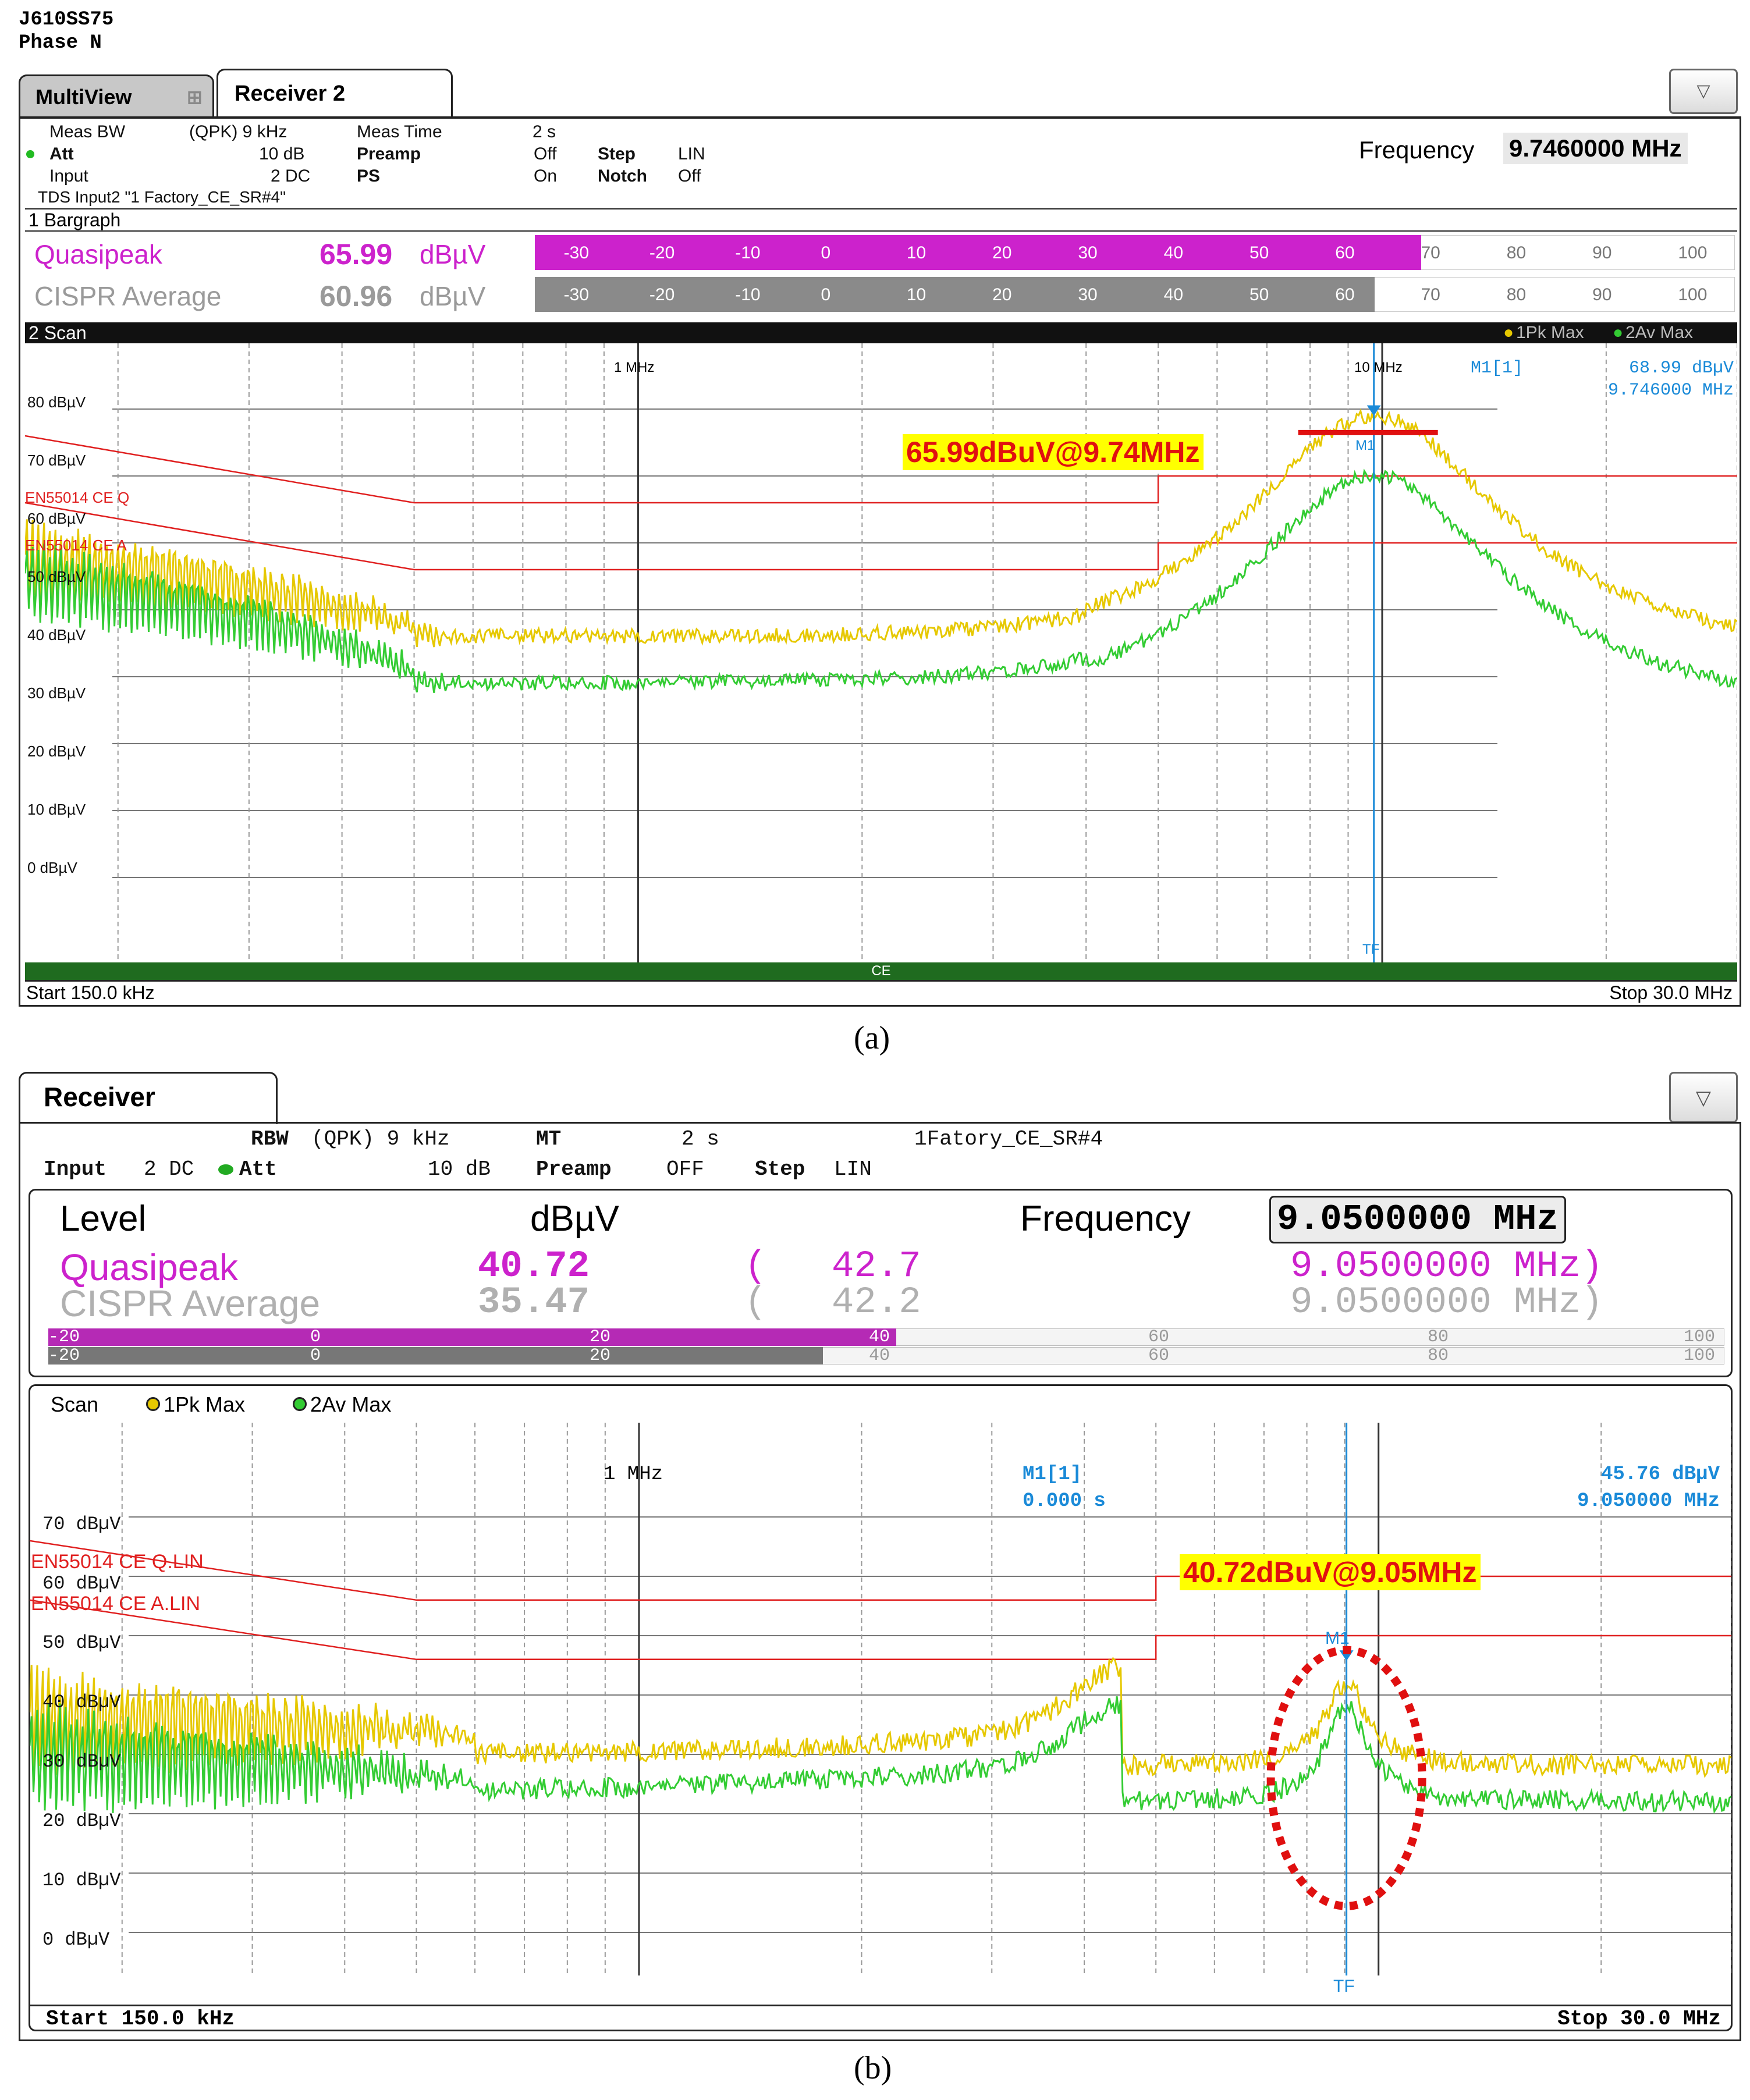 The height and width of the screenshot is (2100, 1750). Describe the element at coordinates (356, 254) in the screenshot. I see `quasipeak-value: 65.99` at that location.